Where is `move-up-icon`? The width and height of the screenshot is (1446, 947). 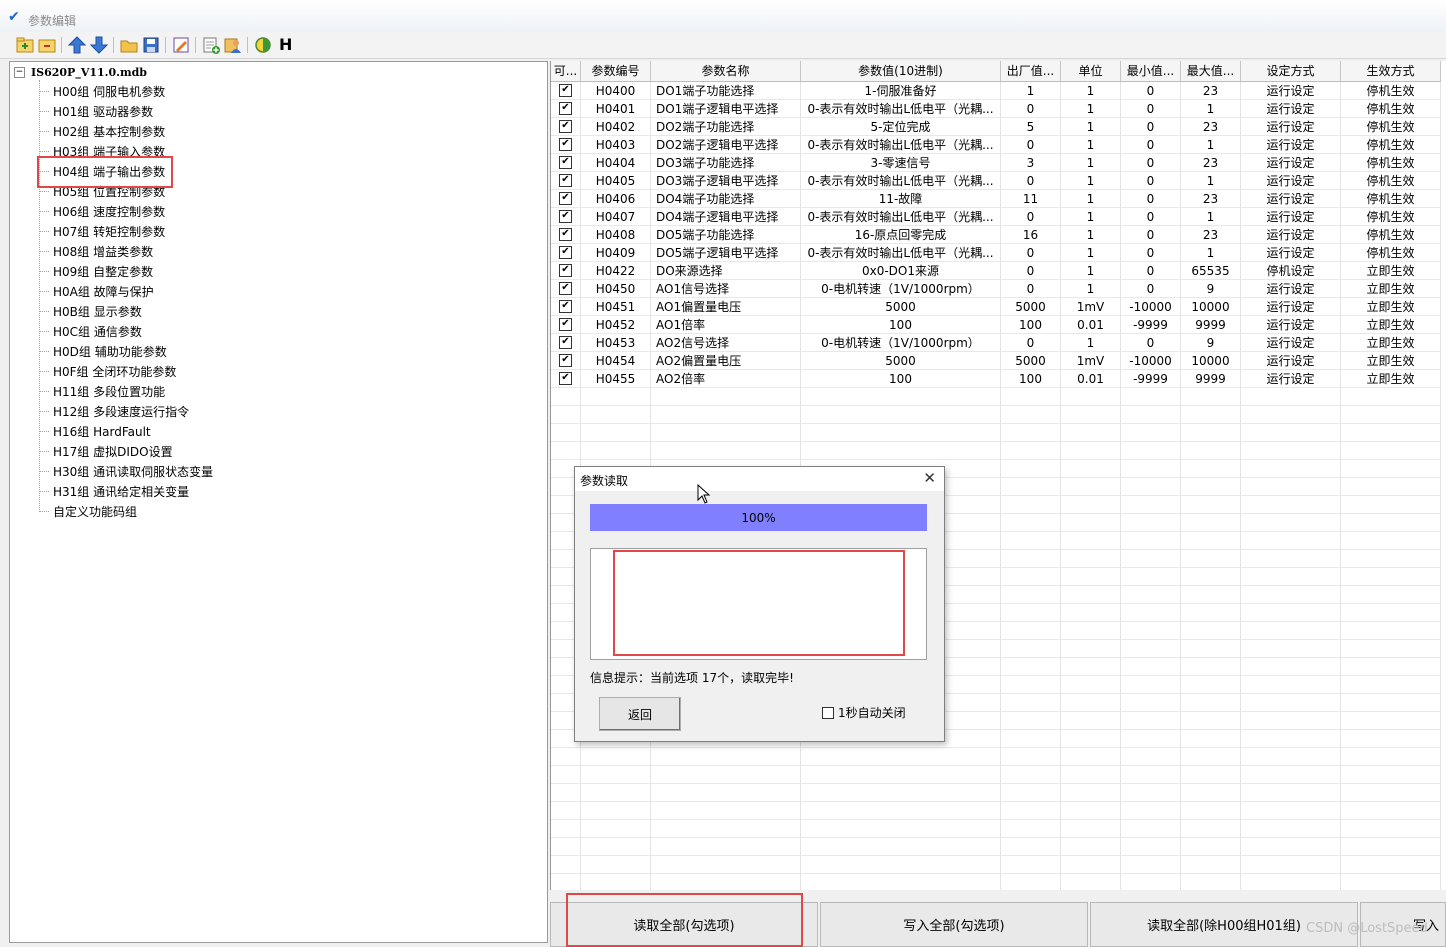
move-up-icon is located at coordinates (77, 45).